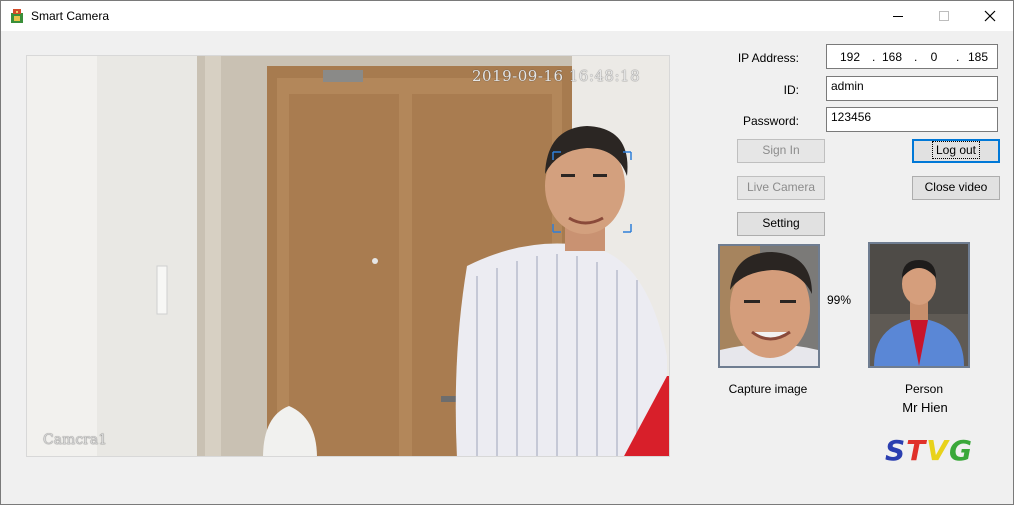 The width and height of the screenshot is (1014, 505). I want to click on ip-octet-1: 192, so click(850, 57).